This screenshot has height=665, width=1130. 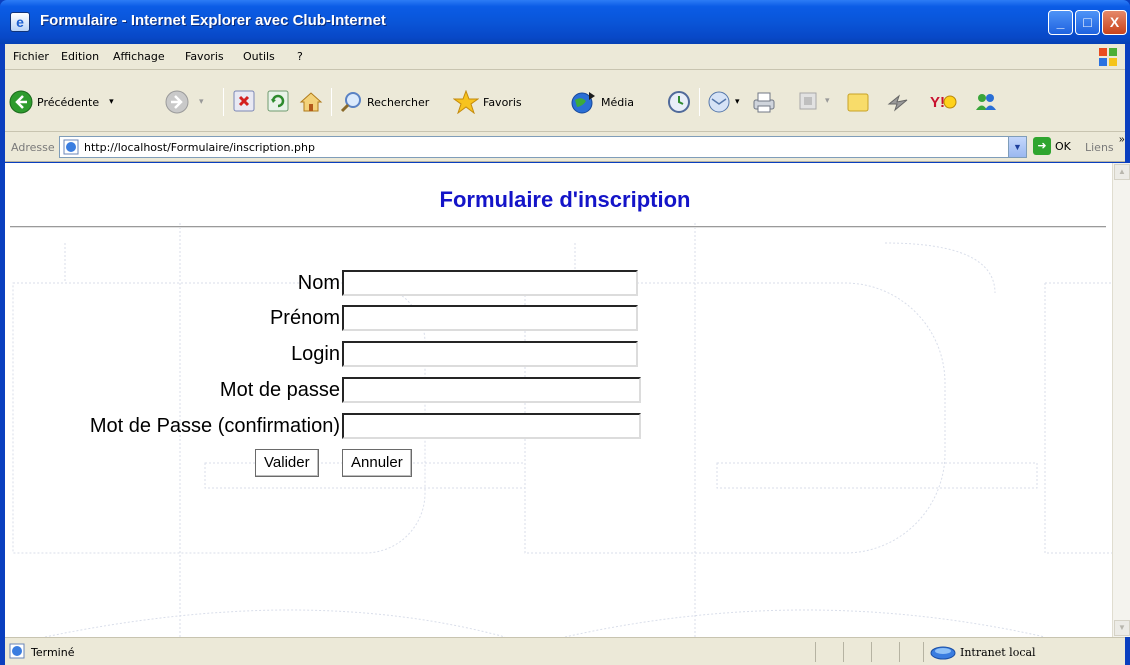 I want to click on back-arrow-icon, so click(x=21, y=102).